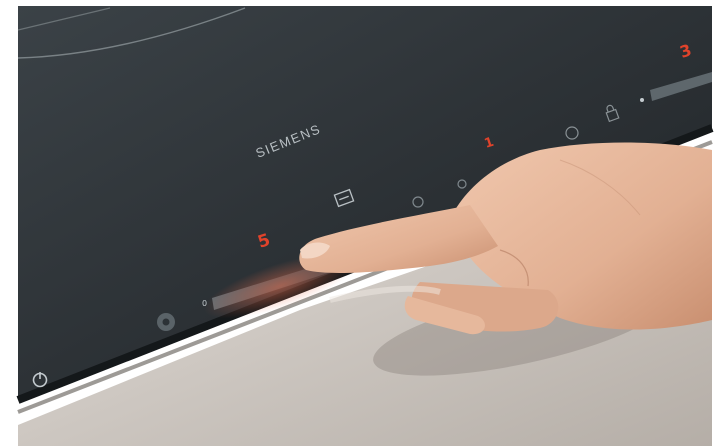 The height and width of the screenshot is (446, 725). What do you see at coordinates (166, 322) in the screenshot?
I see `timer-icon` at bounding box center [166, 322].